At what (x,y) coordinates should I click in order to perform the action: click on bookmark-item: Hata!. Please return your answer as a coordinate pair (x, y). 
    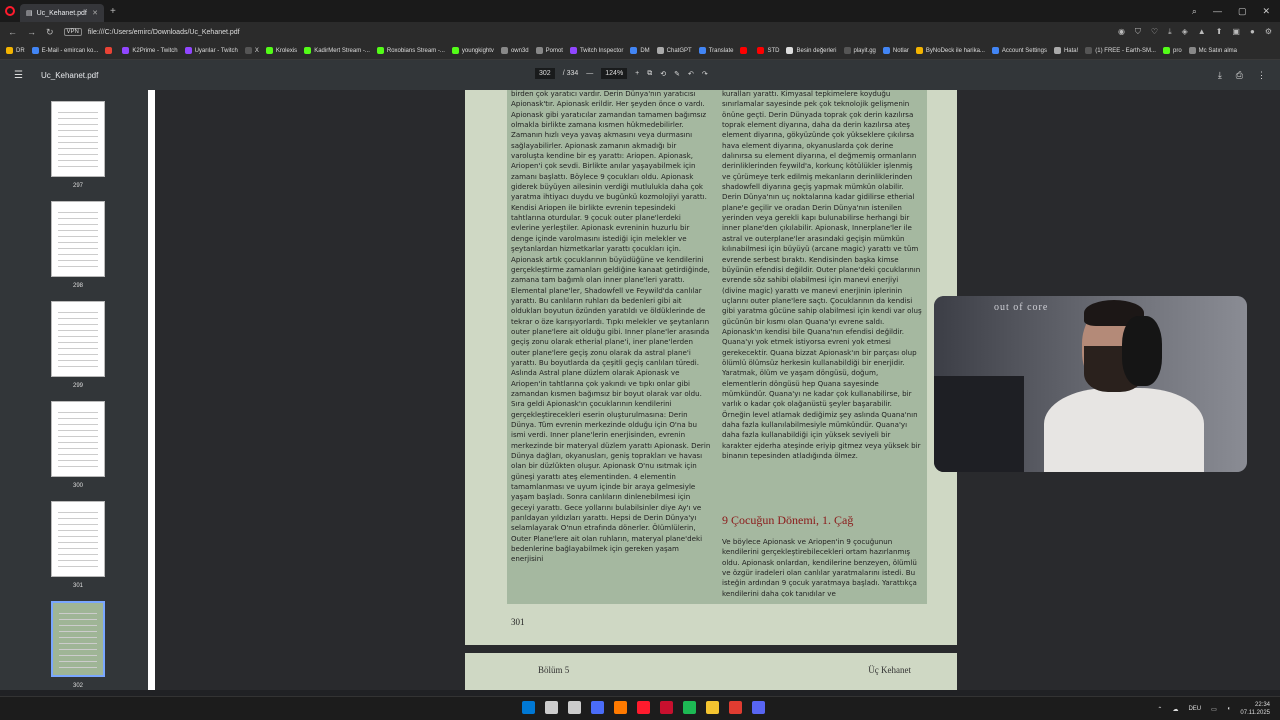
    Looking at the image, I should click on (1065, 50).